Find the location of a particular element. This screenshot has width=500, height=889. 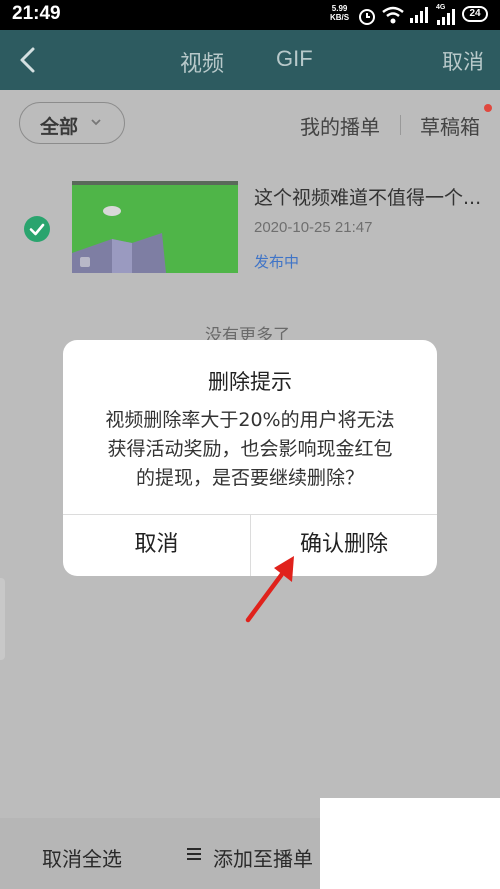

notification-badge is located at coordinates (488, 108).